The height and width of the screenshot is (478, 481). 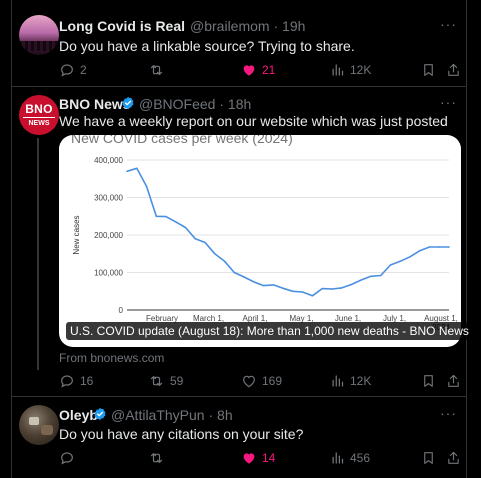 I want to click on reply-count: 2, so click(x=83, y=70).